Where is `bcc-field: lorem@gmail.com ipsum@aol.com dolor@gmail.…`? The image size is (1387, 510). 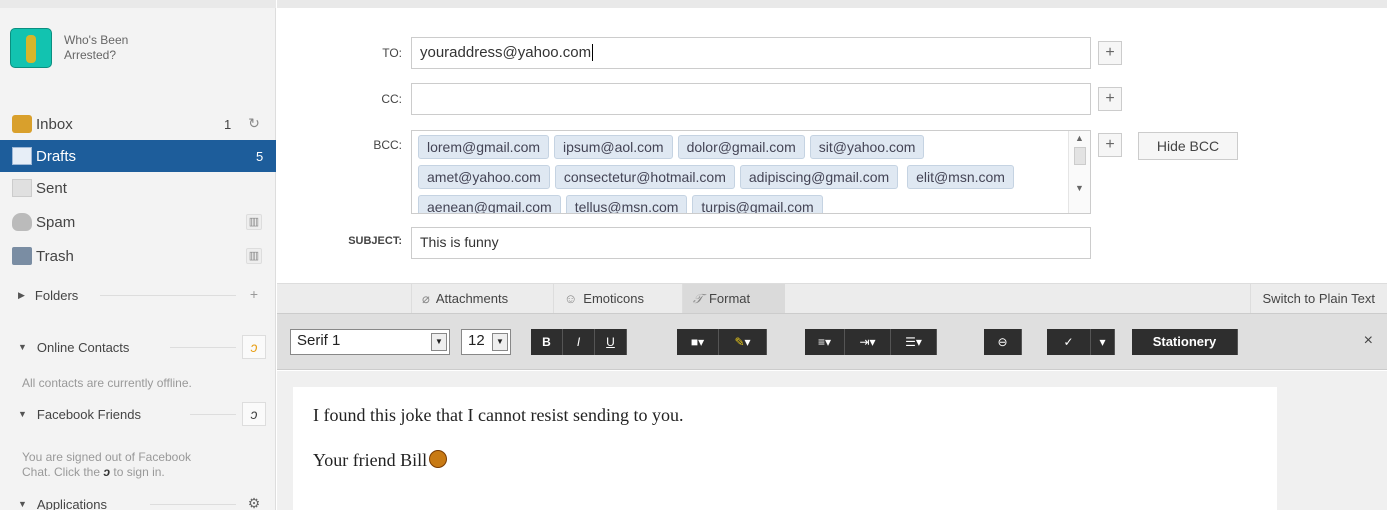 bcc-field: lorem@gmail.com ipsum@aol.com dolor@gmail.… is located at coordinates (751, 172).